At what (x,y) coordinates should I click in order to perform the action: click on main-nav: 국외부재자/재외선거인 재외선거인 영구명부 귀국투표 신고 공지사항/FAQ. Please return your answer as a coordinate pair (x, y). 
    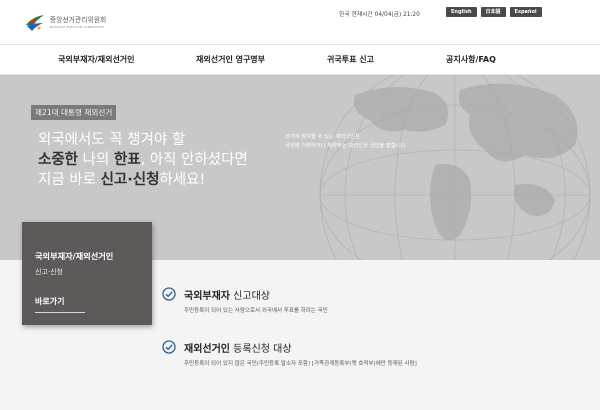
    Looking at the image, I should click on (300, 59).